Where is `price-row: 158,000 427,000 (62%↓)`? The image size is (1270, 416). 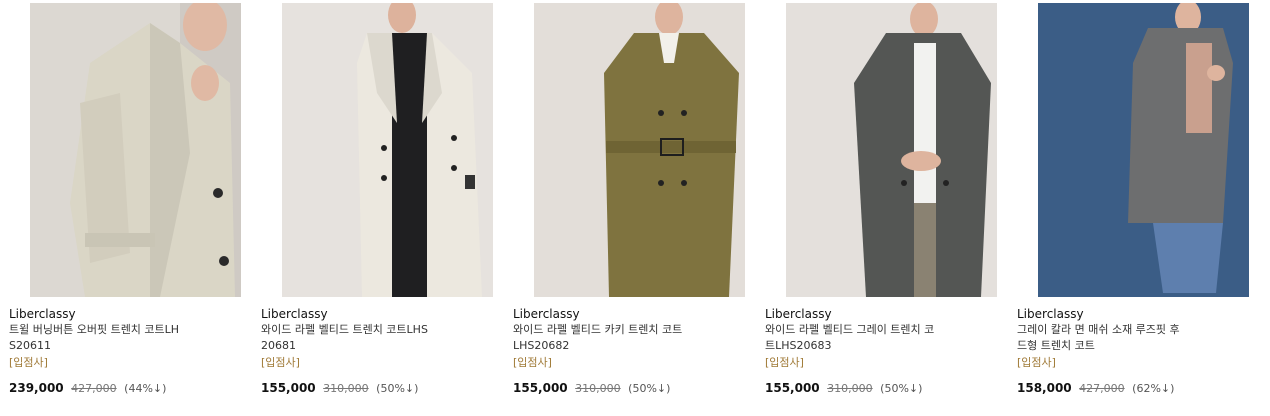 price-row: 158,000 427,000 (62%↓) is located at coordinates (1095, 388).